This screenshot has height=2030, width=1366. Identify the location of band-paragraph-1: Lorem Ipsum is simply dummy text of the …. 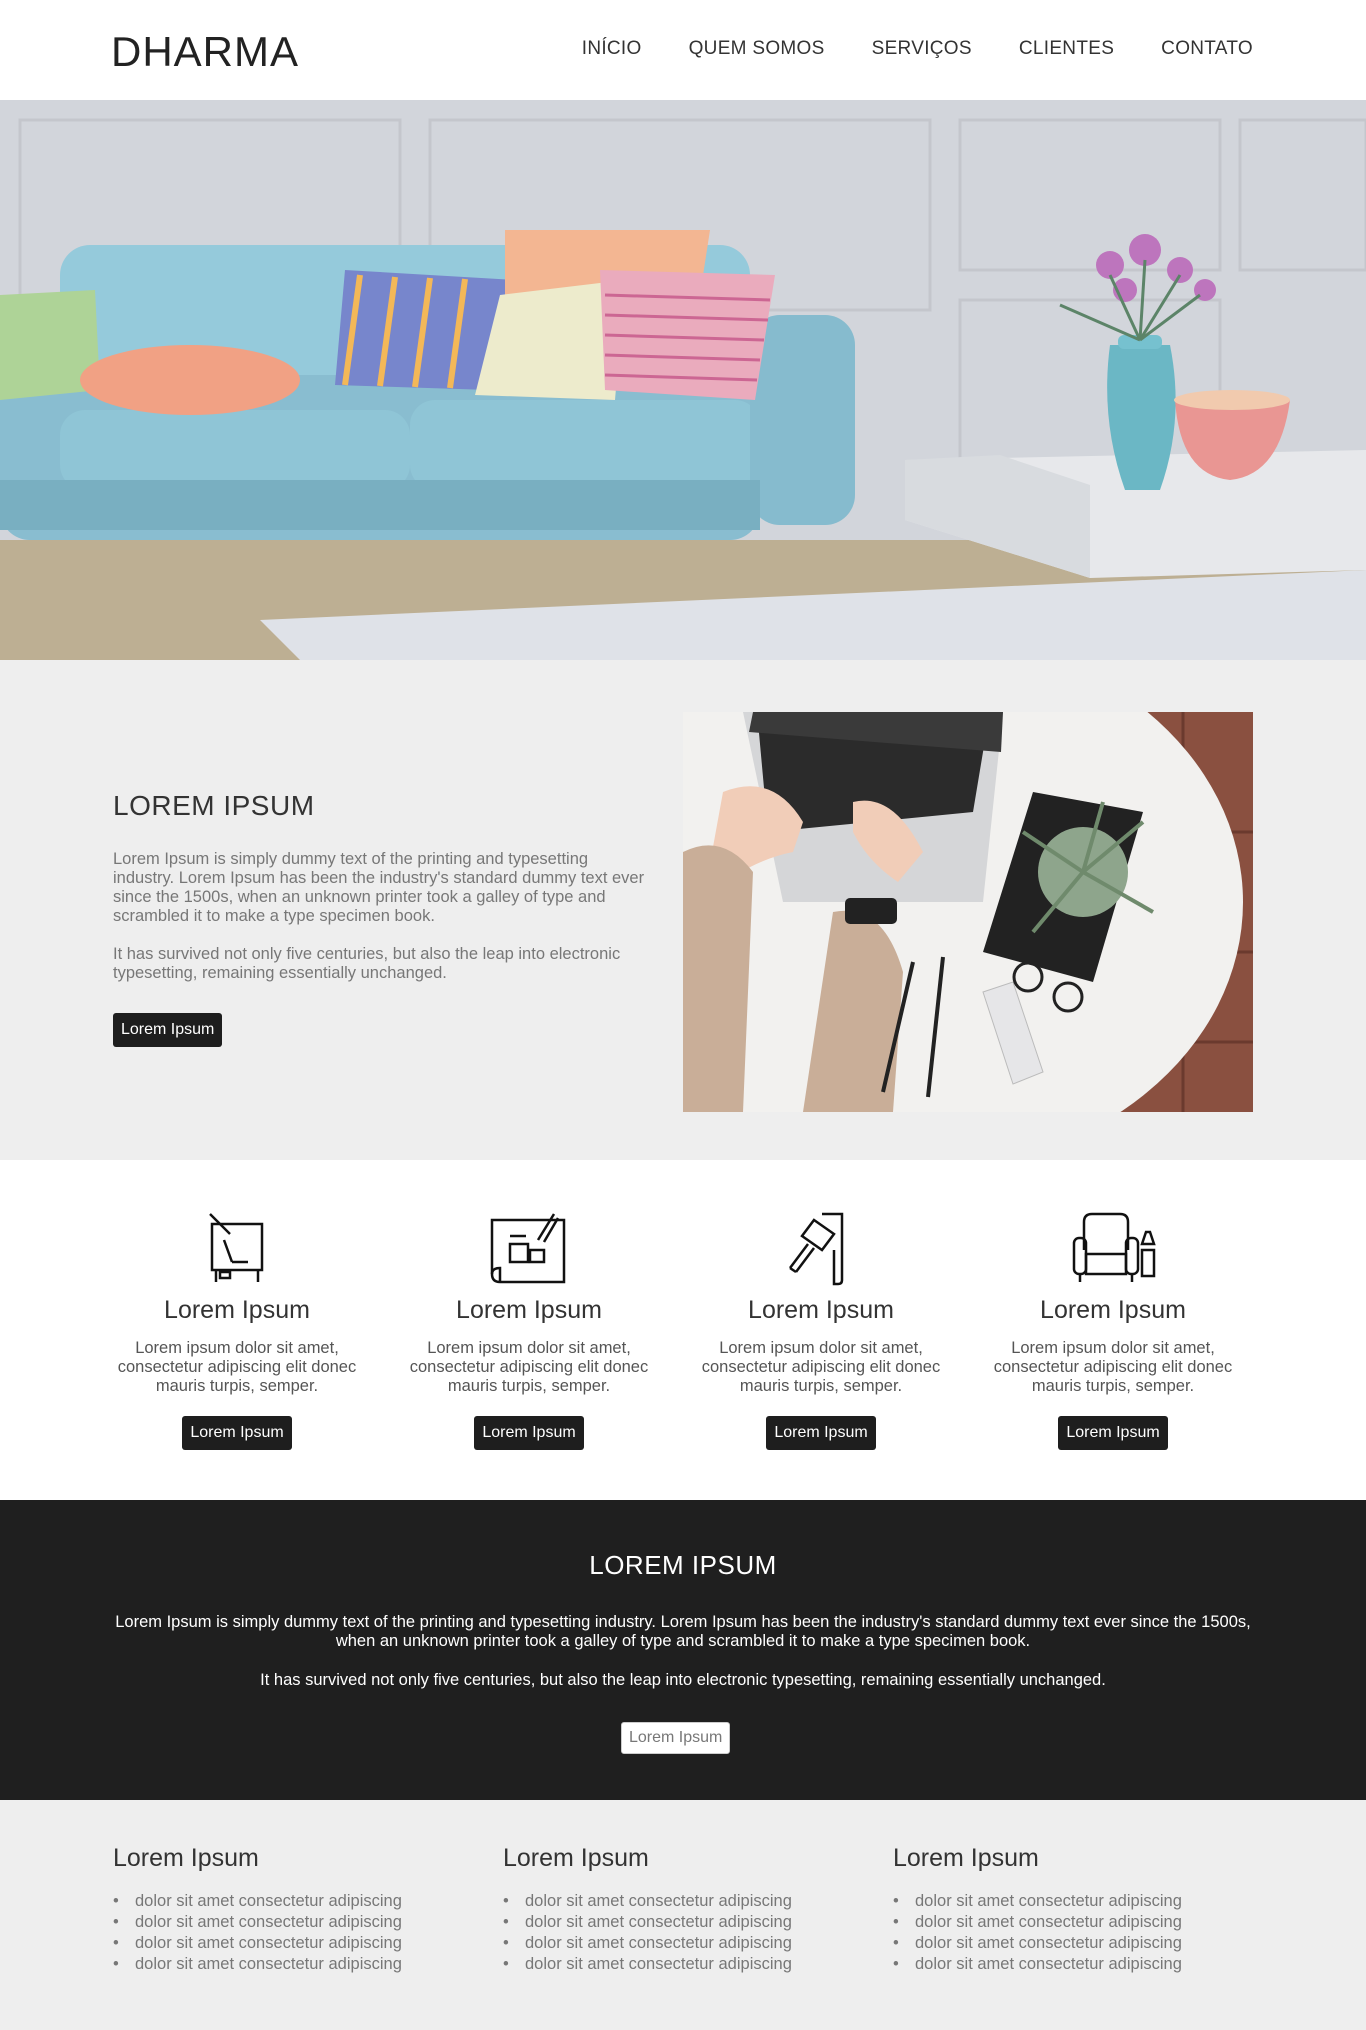
(683, 1631).